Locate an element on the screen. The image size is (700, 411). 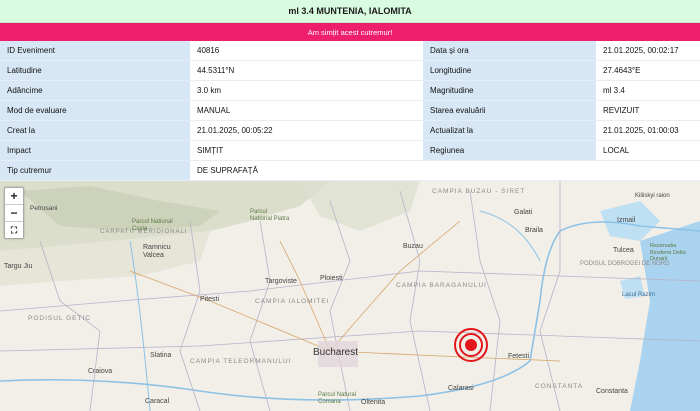
city-label: Craiova is located at coordinates (100, 371).